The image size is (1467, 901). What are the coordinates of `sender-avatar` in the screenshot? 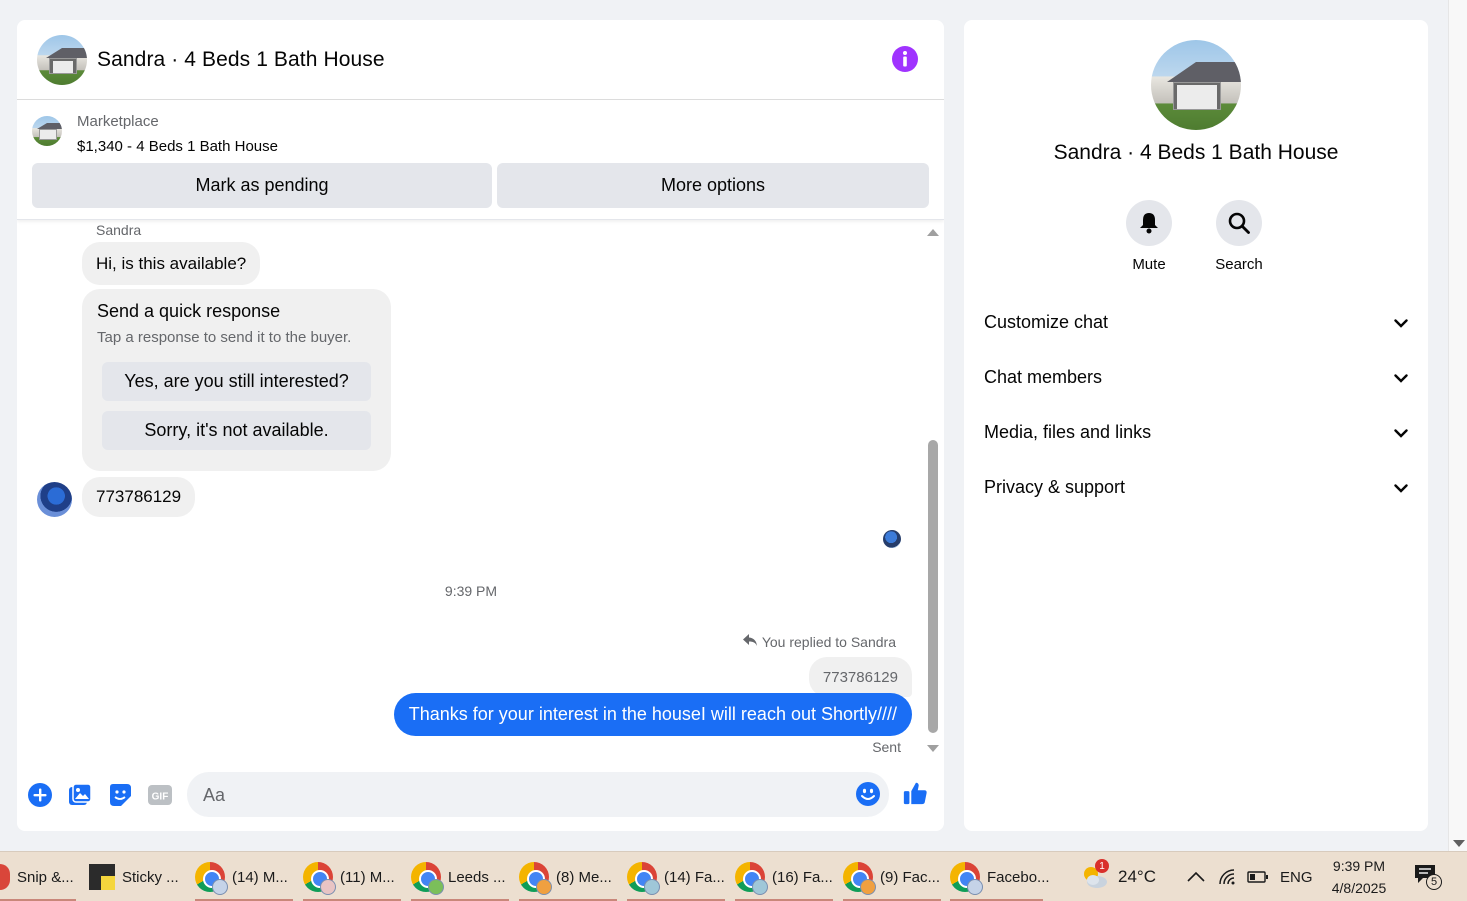 It's located at (54, 499).